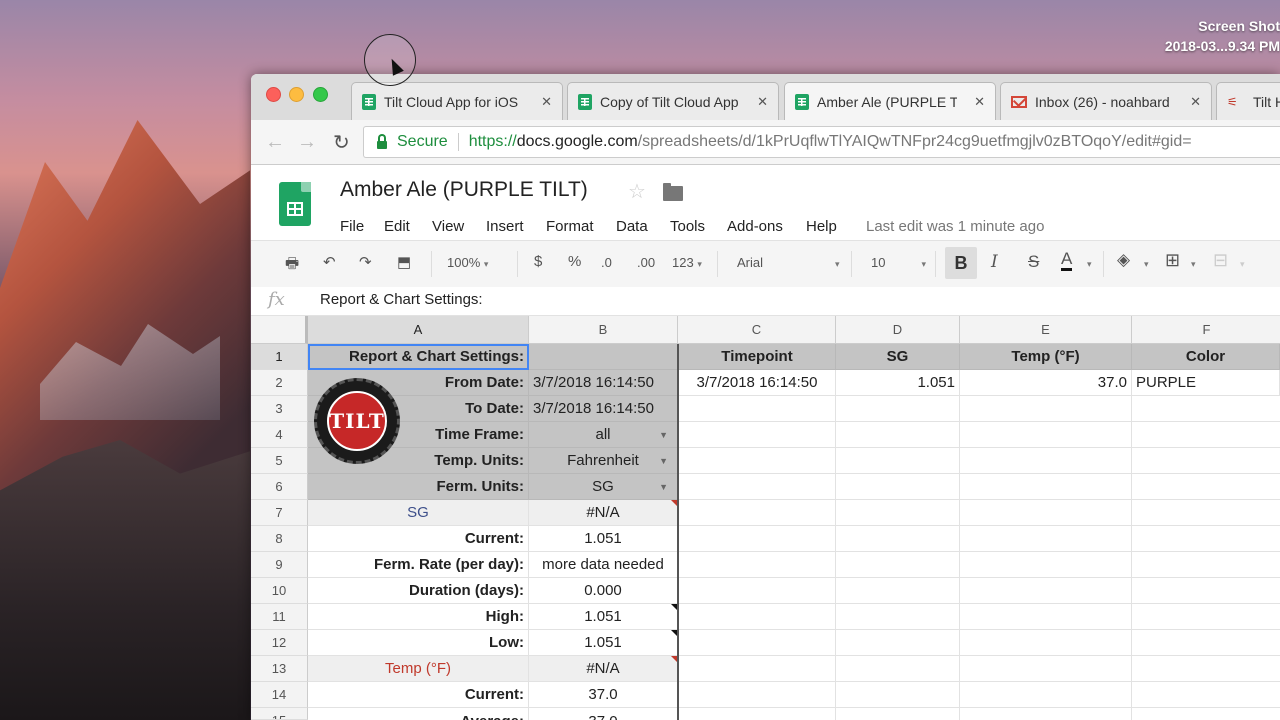 This screenshot has height=720, width=1280. What do you see at coordinates (457, 101) in the screenshot?
I see `tab-tilt-cloud-app: Tilt Cloud App for iOS ✕` at bounding box center [457, 101].